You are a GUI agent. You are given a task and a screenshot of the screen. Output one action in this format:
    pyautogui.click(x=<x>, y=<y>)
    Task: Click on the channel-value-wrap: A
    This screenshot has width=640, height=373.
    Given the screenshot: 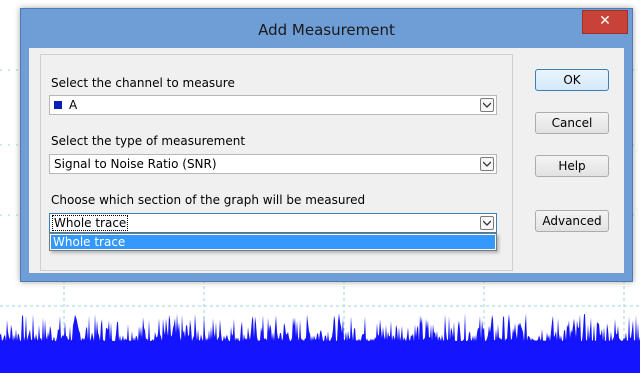 What is the action you would take?
    pyautogui.click(x=65, y=105)
    